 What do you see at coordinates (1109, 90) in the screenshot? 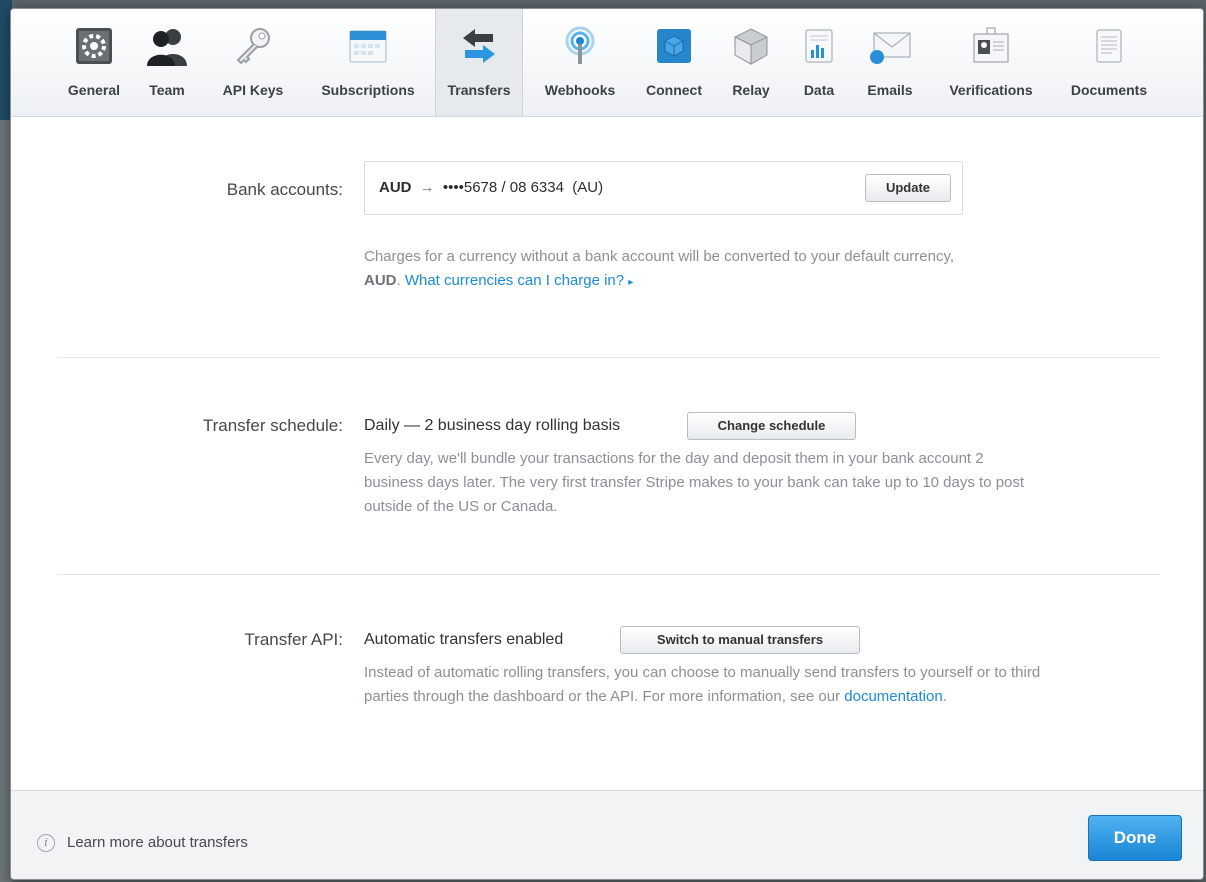
I see `tab-documents-label: Documents` at bounding box center [1109, 90].